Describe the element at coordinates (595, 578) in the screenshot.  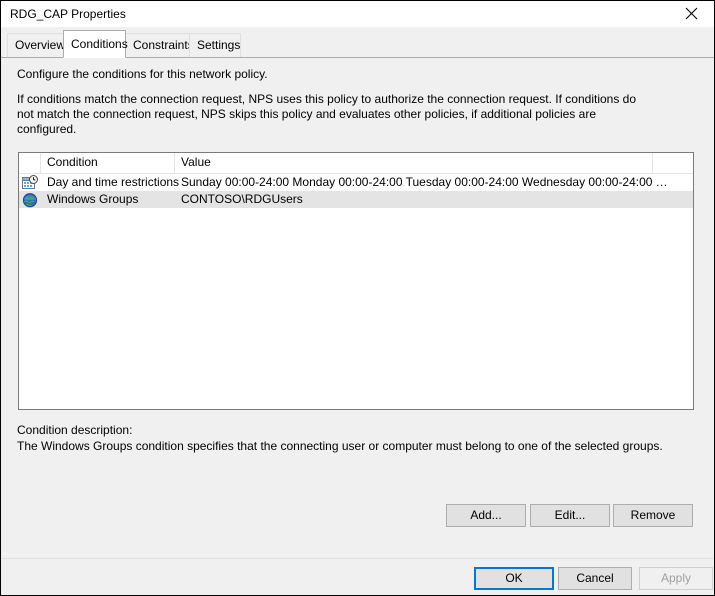
I see `cancel-button: Cancel` at that location.